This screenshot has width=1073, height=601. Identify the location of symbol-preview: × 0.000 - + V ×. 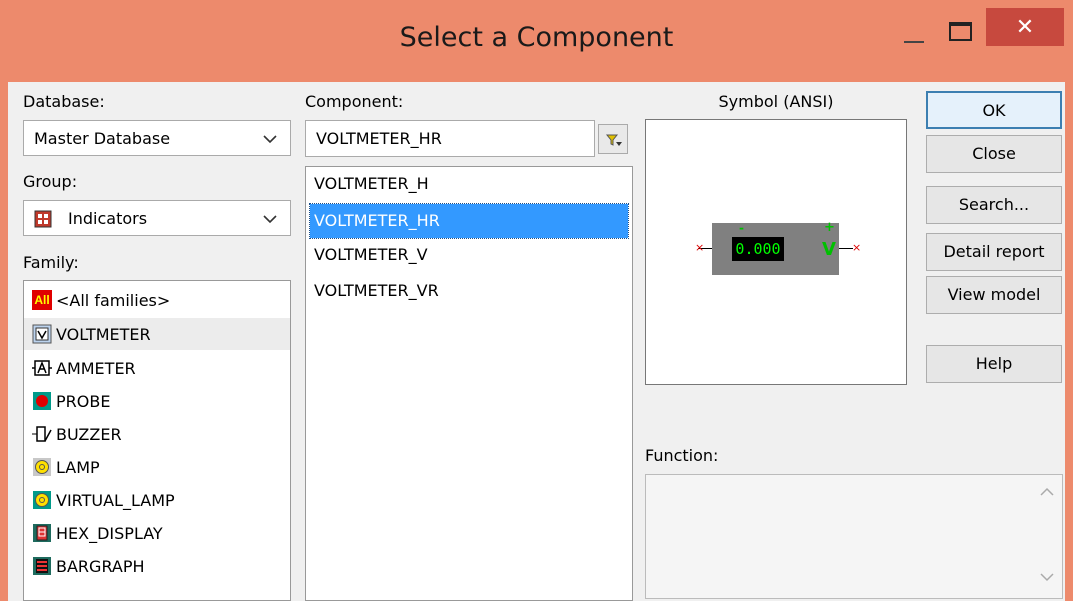
(776, 252).